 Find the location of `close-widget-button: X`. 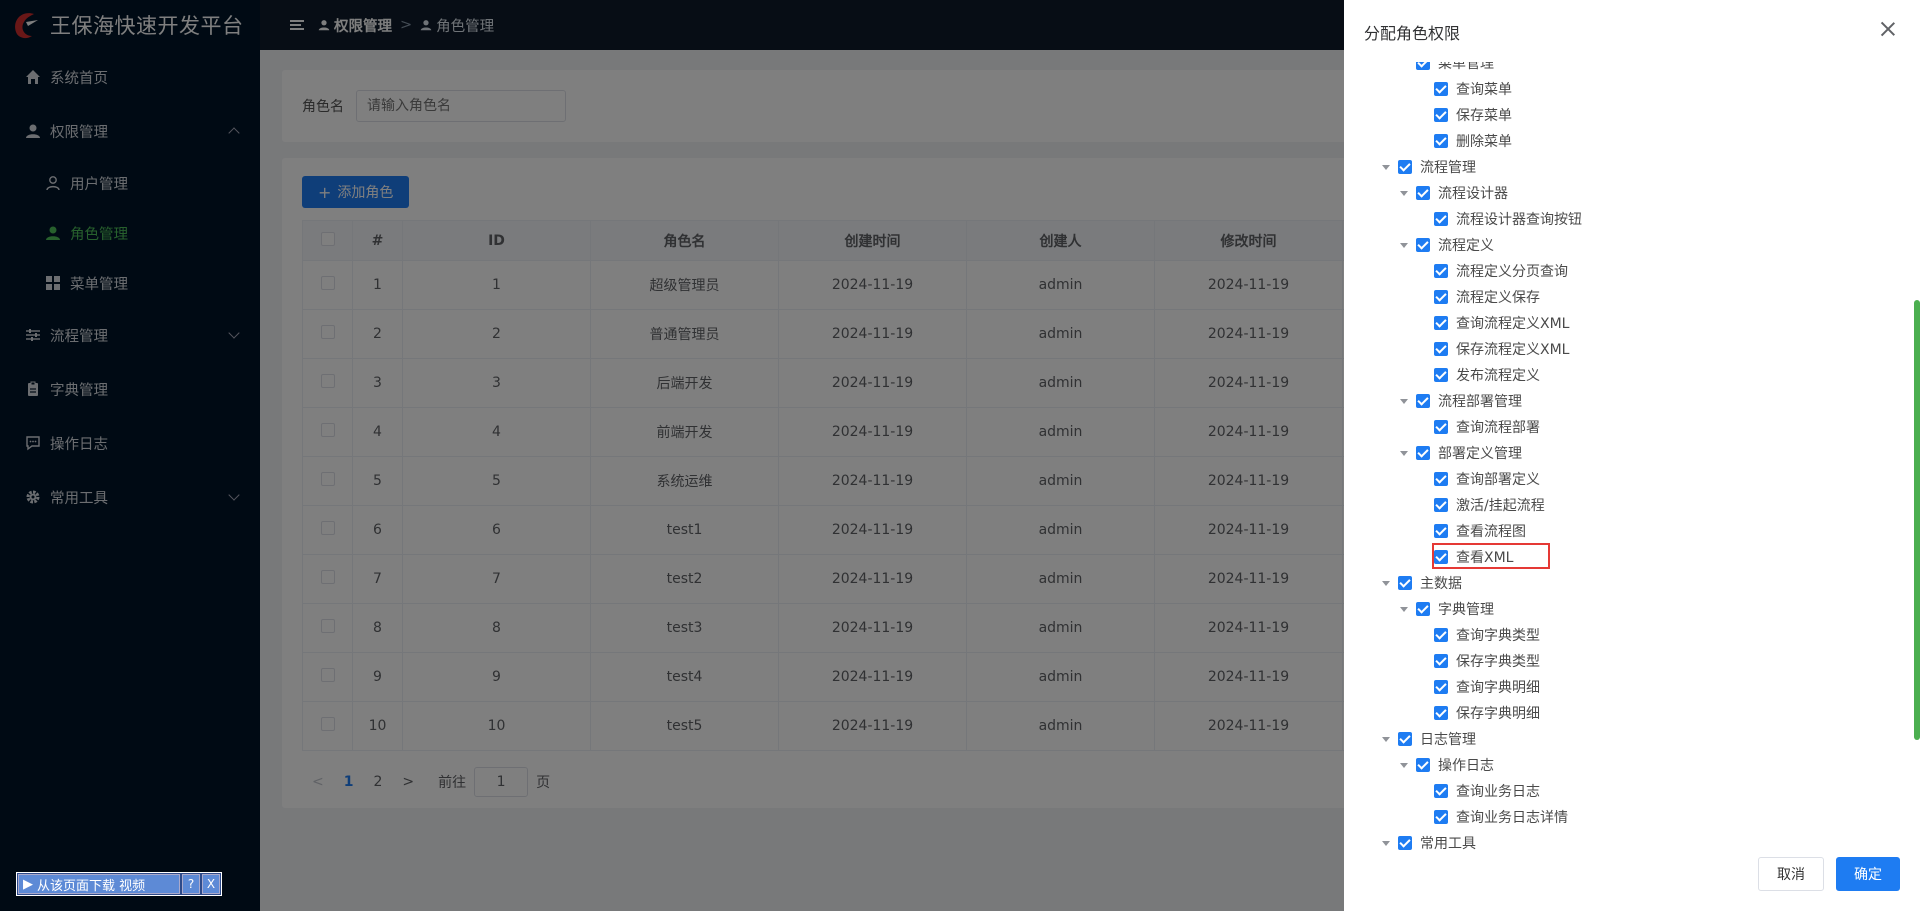

close-widget-button: X is located at coordinates (211, 884).